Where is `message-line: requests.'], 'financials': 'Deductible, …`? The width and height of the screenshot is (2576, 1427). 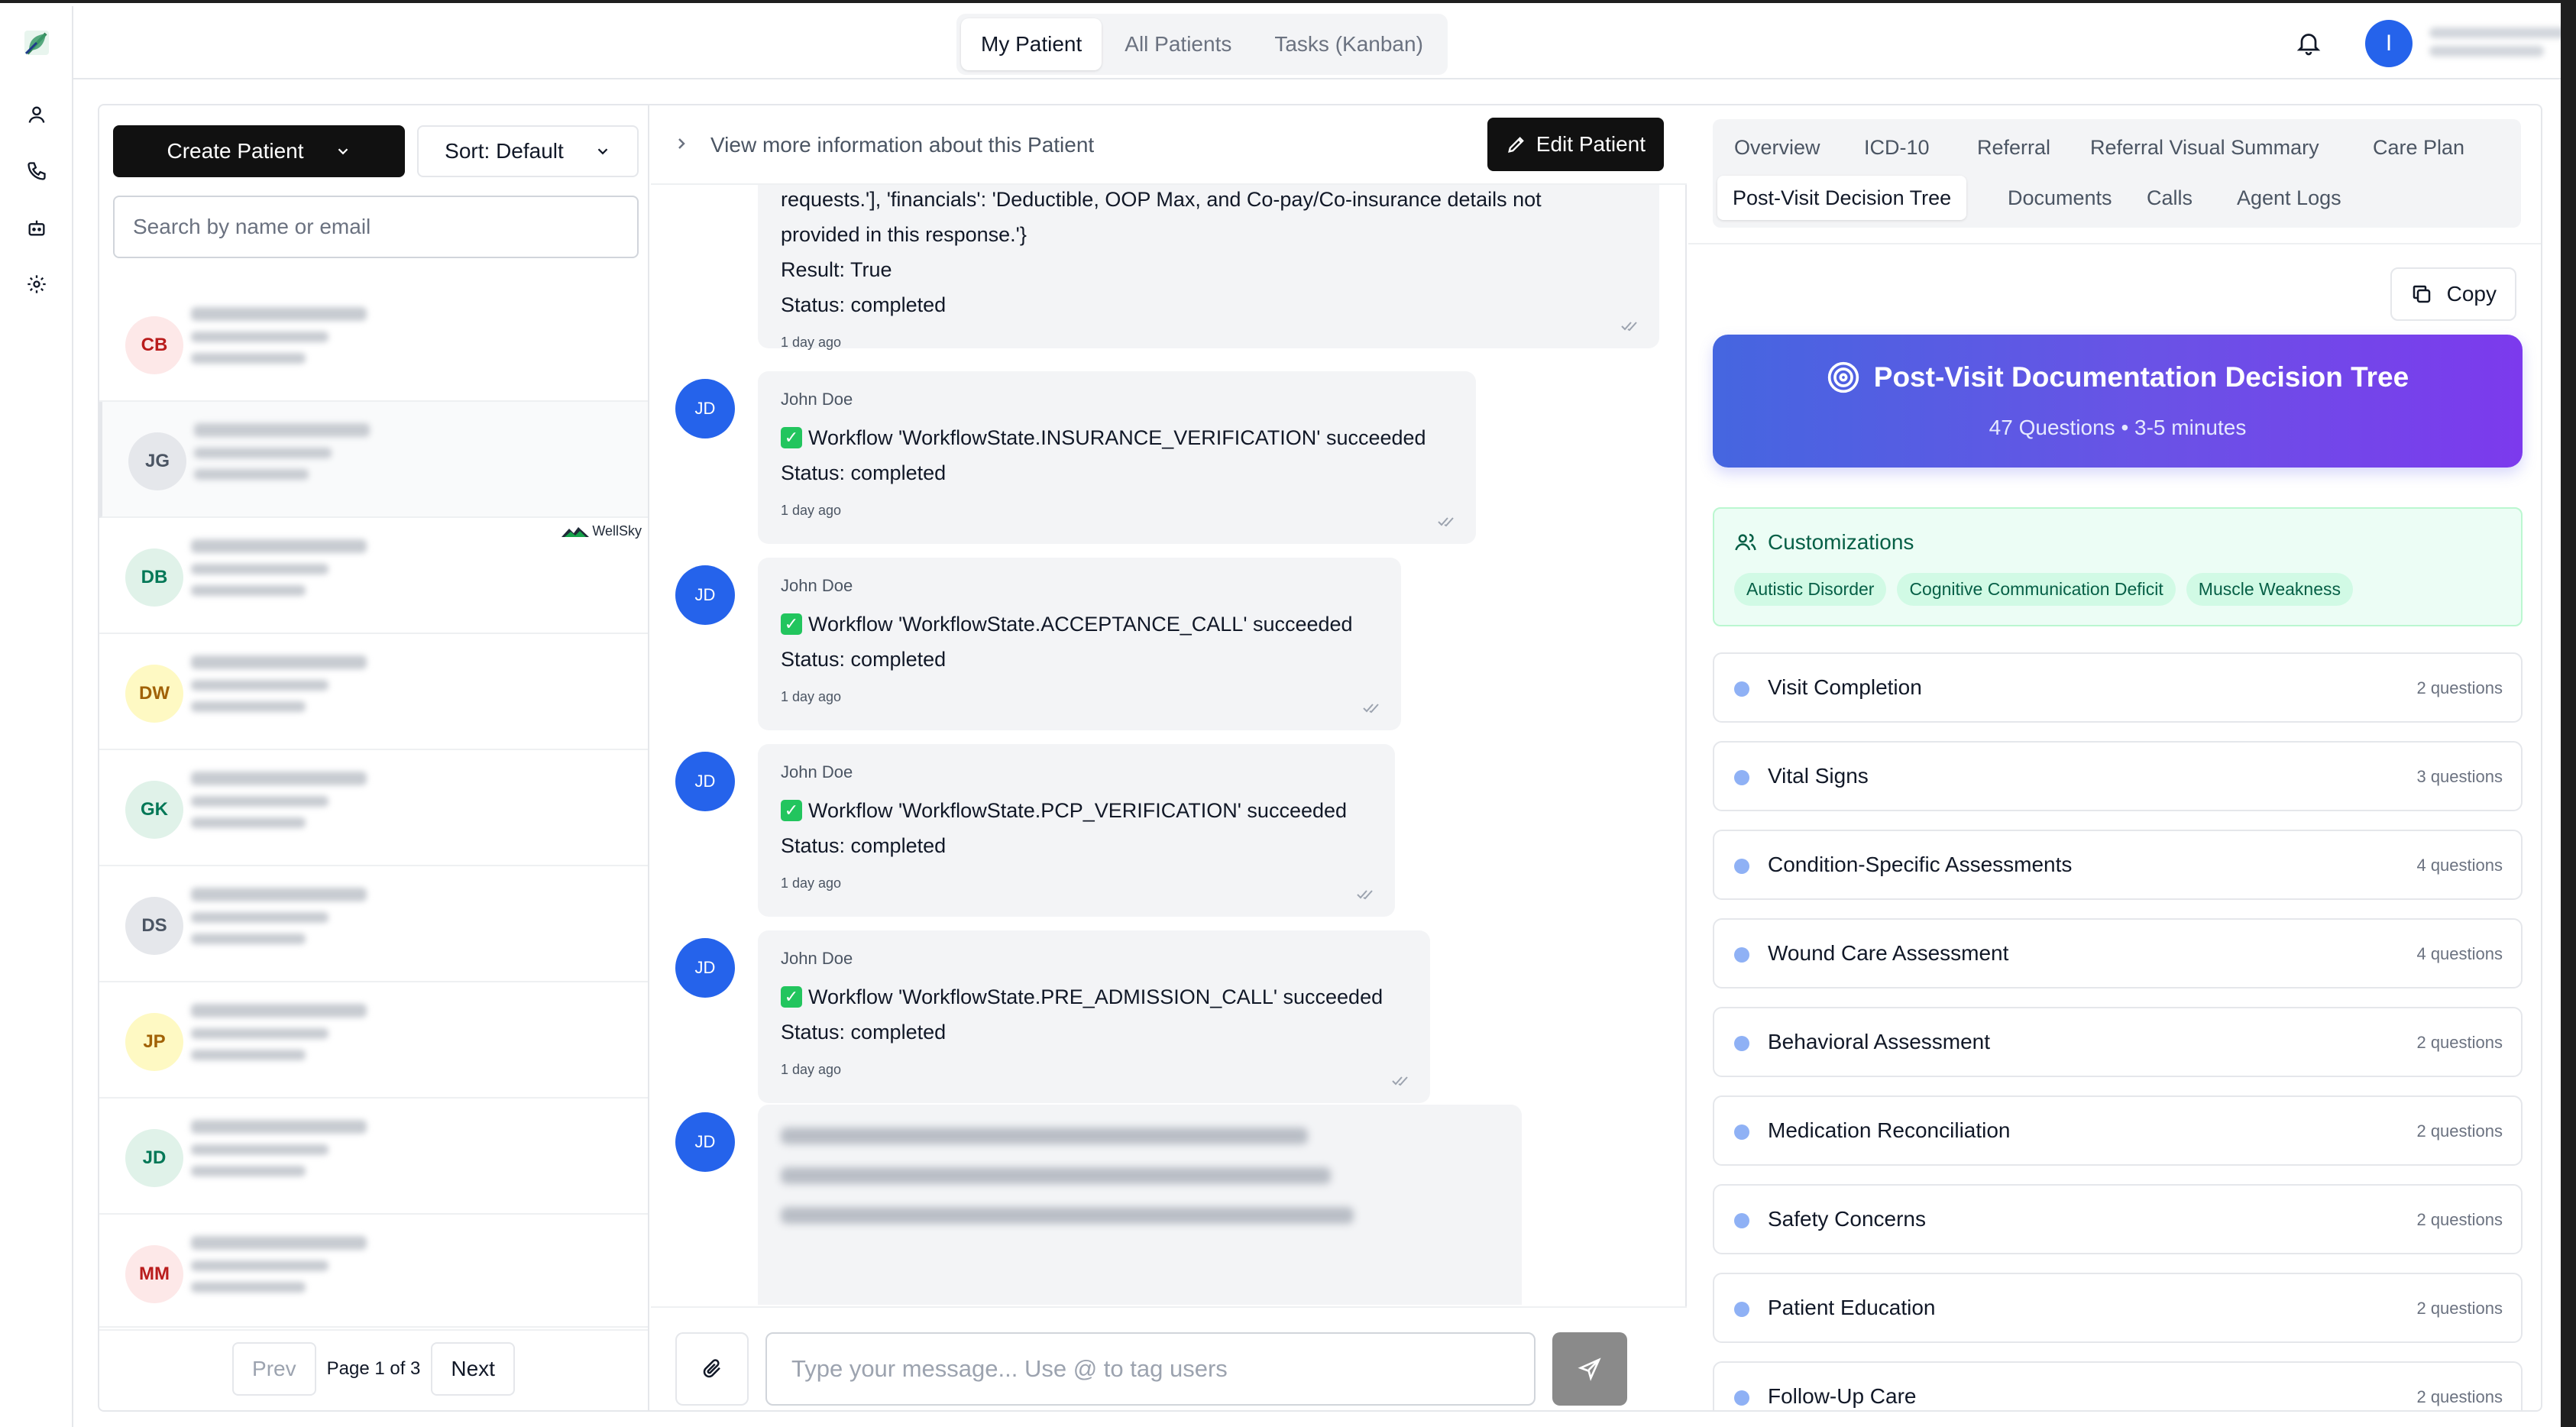 message-line: requests.'], 'financials': 'Deductible, … is located at coordinates (1161, 200).